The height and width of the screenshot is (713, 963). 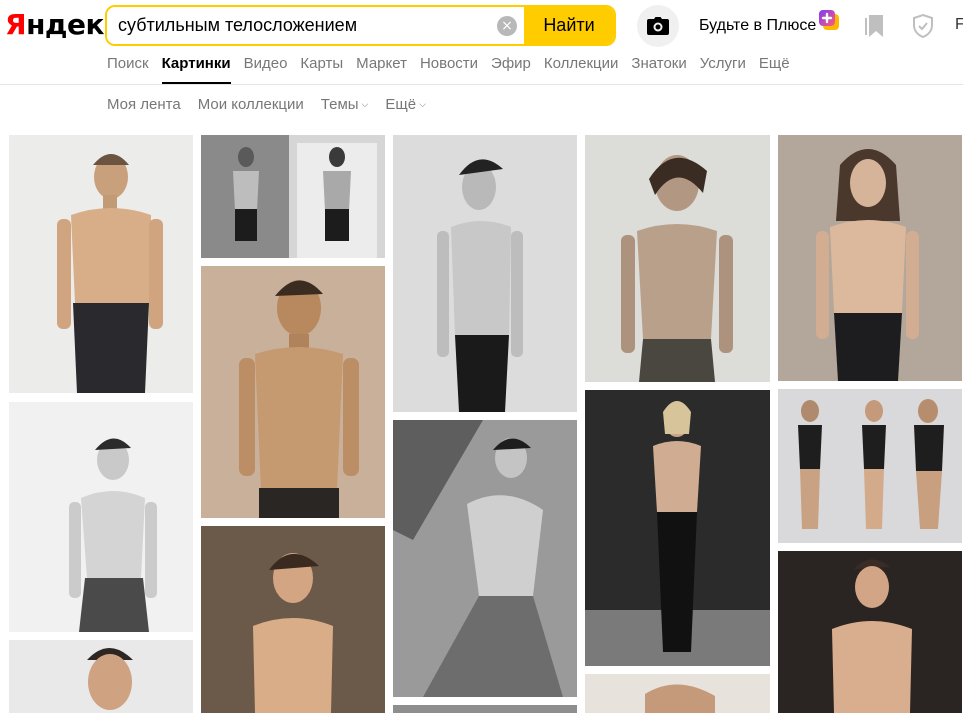 I want to click on camera-icon, so click(x=658, y=26).